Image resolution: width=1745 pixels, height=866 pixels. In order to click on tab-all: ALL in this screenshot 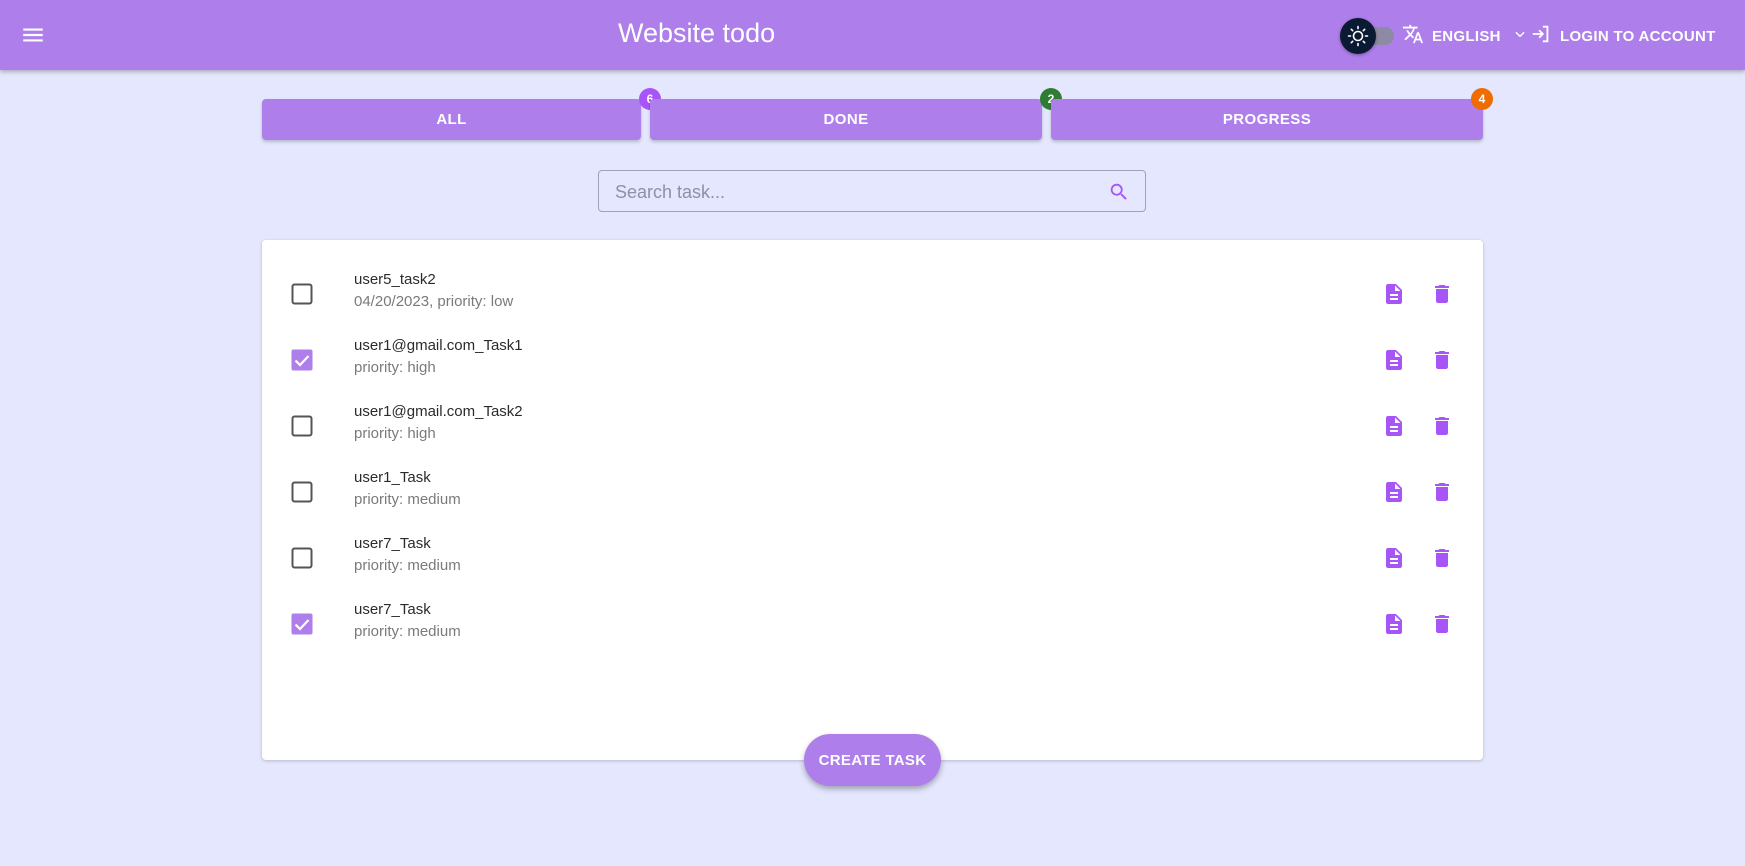, I will do `click(451, 119)`.